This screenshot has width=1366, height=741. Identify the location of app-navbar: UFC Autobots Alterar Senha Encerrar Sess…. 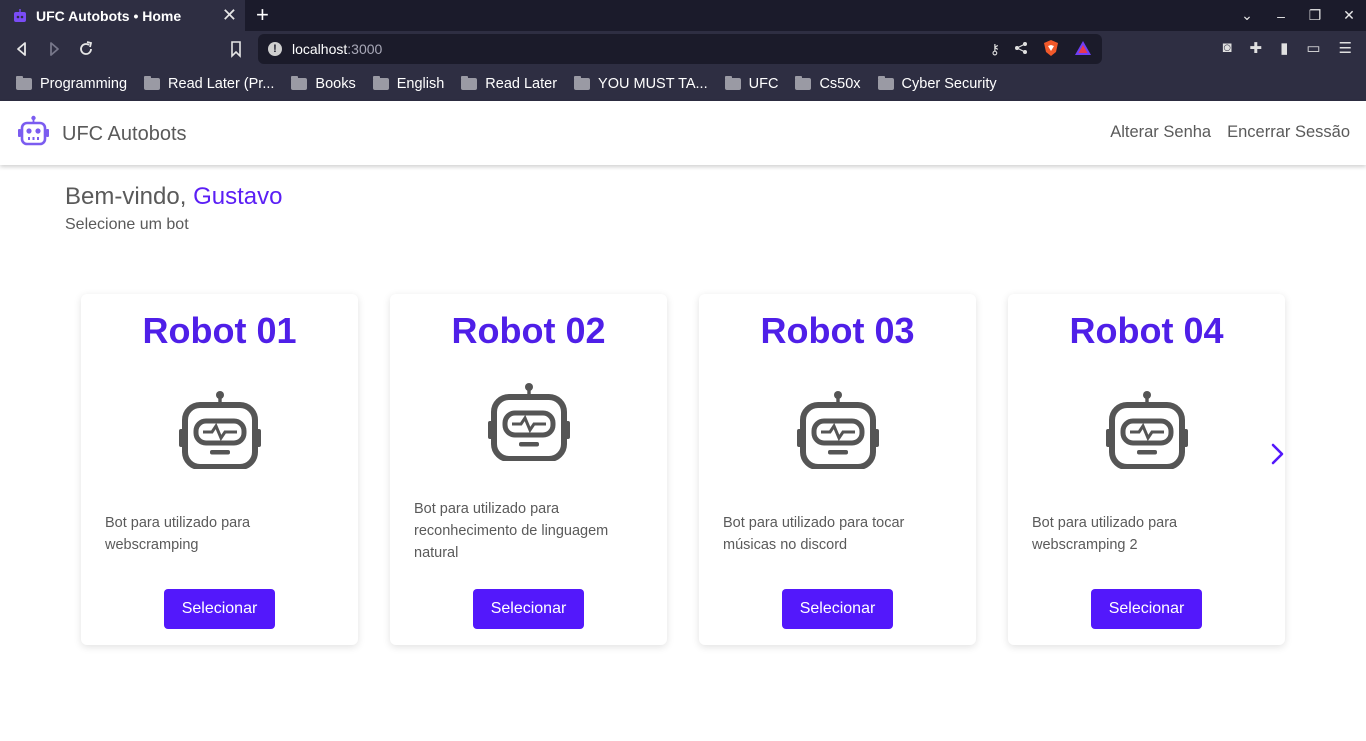
(683, 133).